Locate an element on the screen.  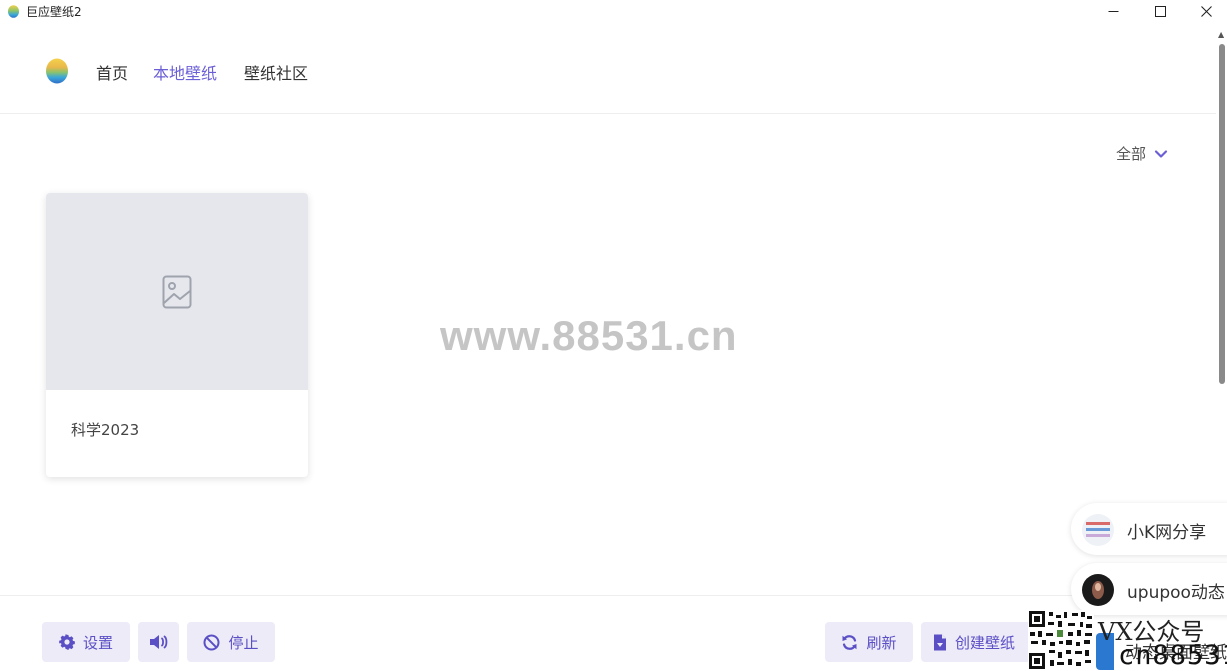
qr-code-icon is located at coordinates (1061, 640).